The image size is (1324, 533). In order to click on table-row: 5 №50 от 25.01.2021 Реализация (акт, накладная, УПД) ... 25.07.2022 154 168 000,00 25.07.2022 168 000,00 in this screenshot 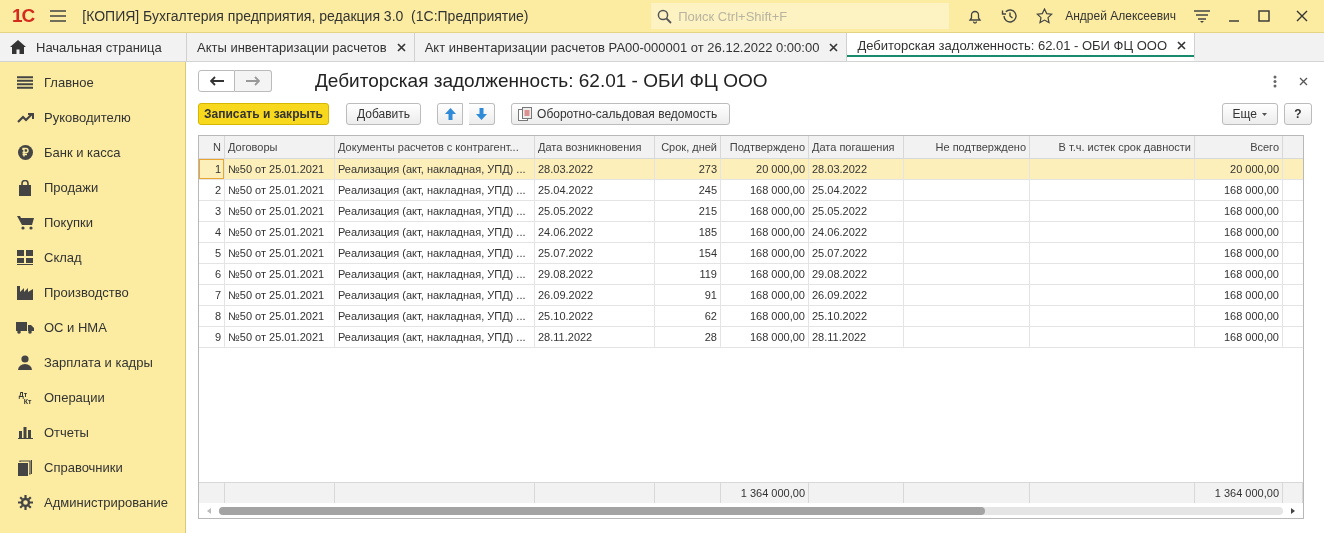, I will do `click(751, 253)`.